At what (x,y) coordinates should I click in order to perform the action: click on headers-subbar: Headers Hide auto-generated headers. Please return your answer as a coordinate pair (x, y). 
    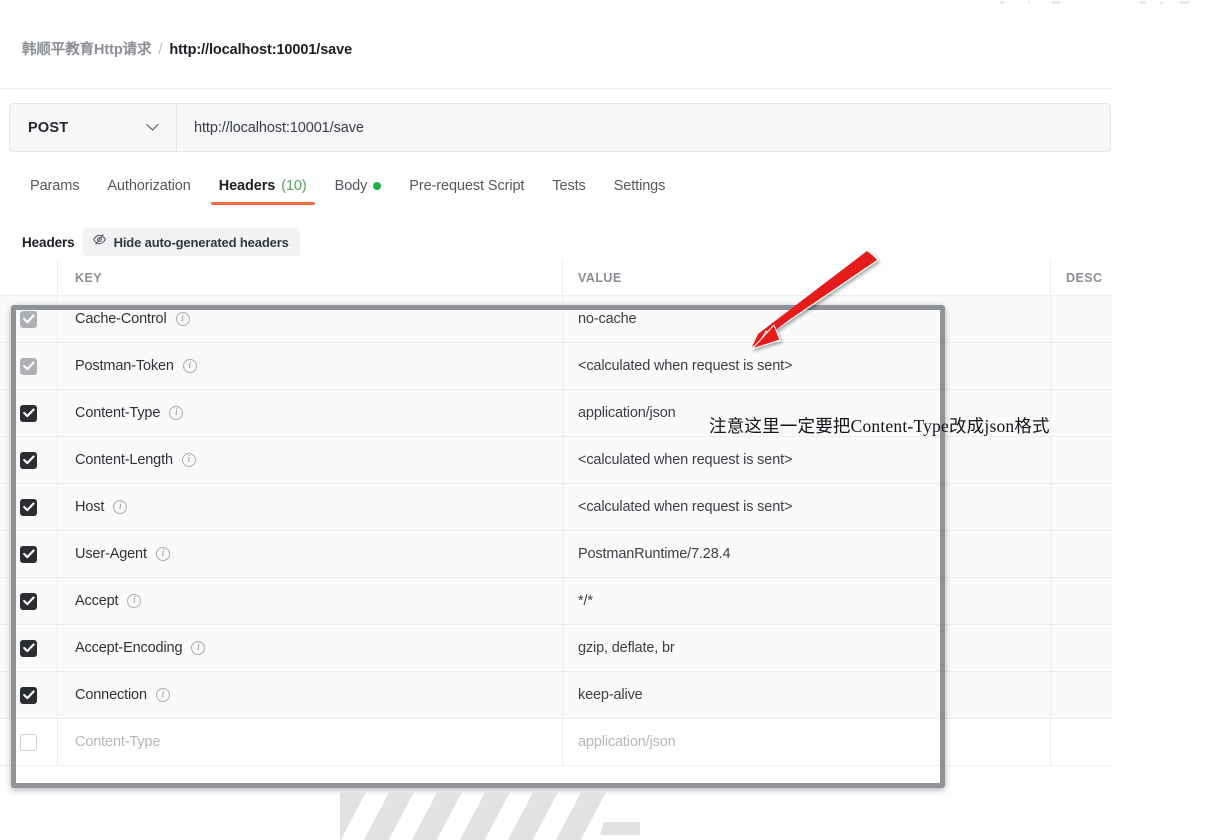
    Looking at the image, I should click on (161, 242).